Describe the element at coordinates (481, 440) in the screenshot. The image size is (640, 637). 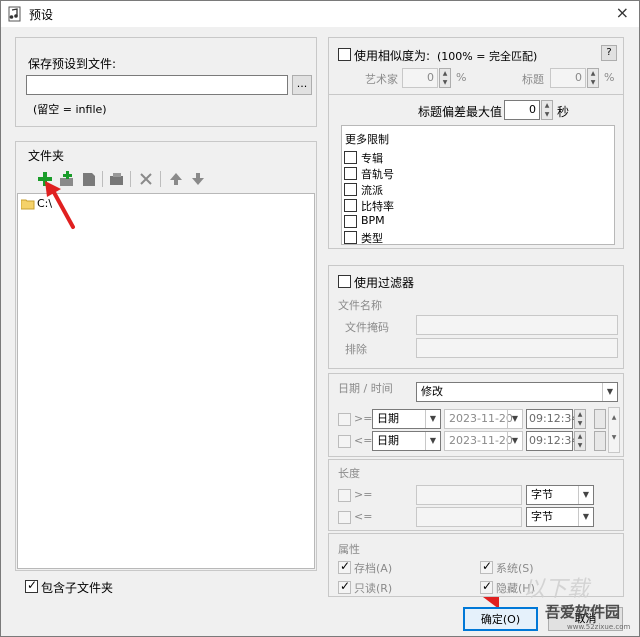
I see `date-value-2: 2023-11-20` at that location.